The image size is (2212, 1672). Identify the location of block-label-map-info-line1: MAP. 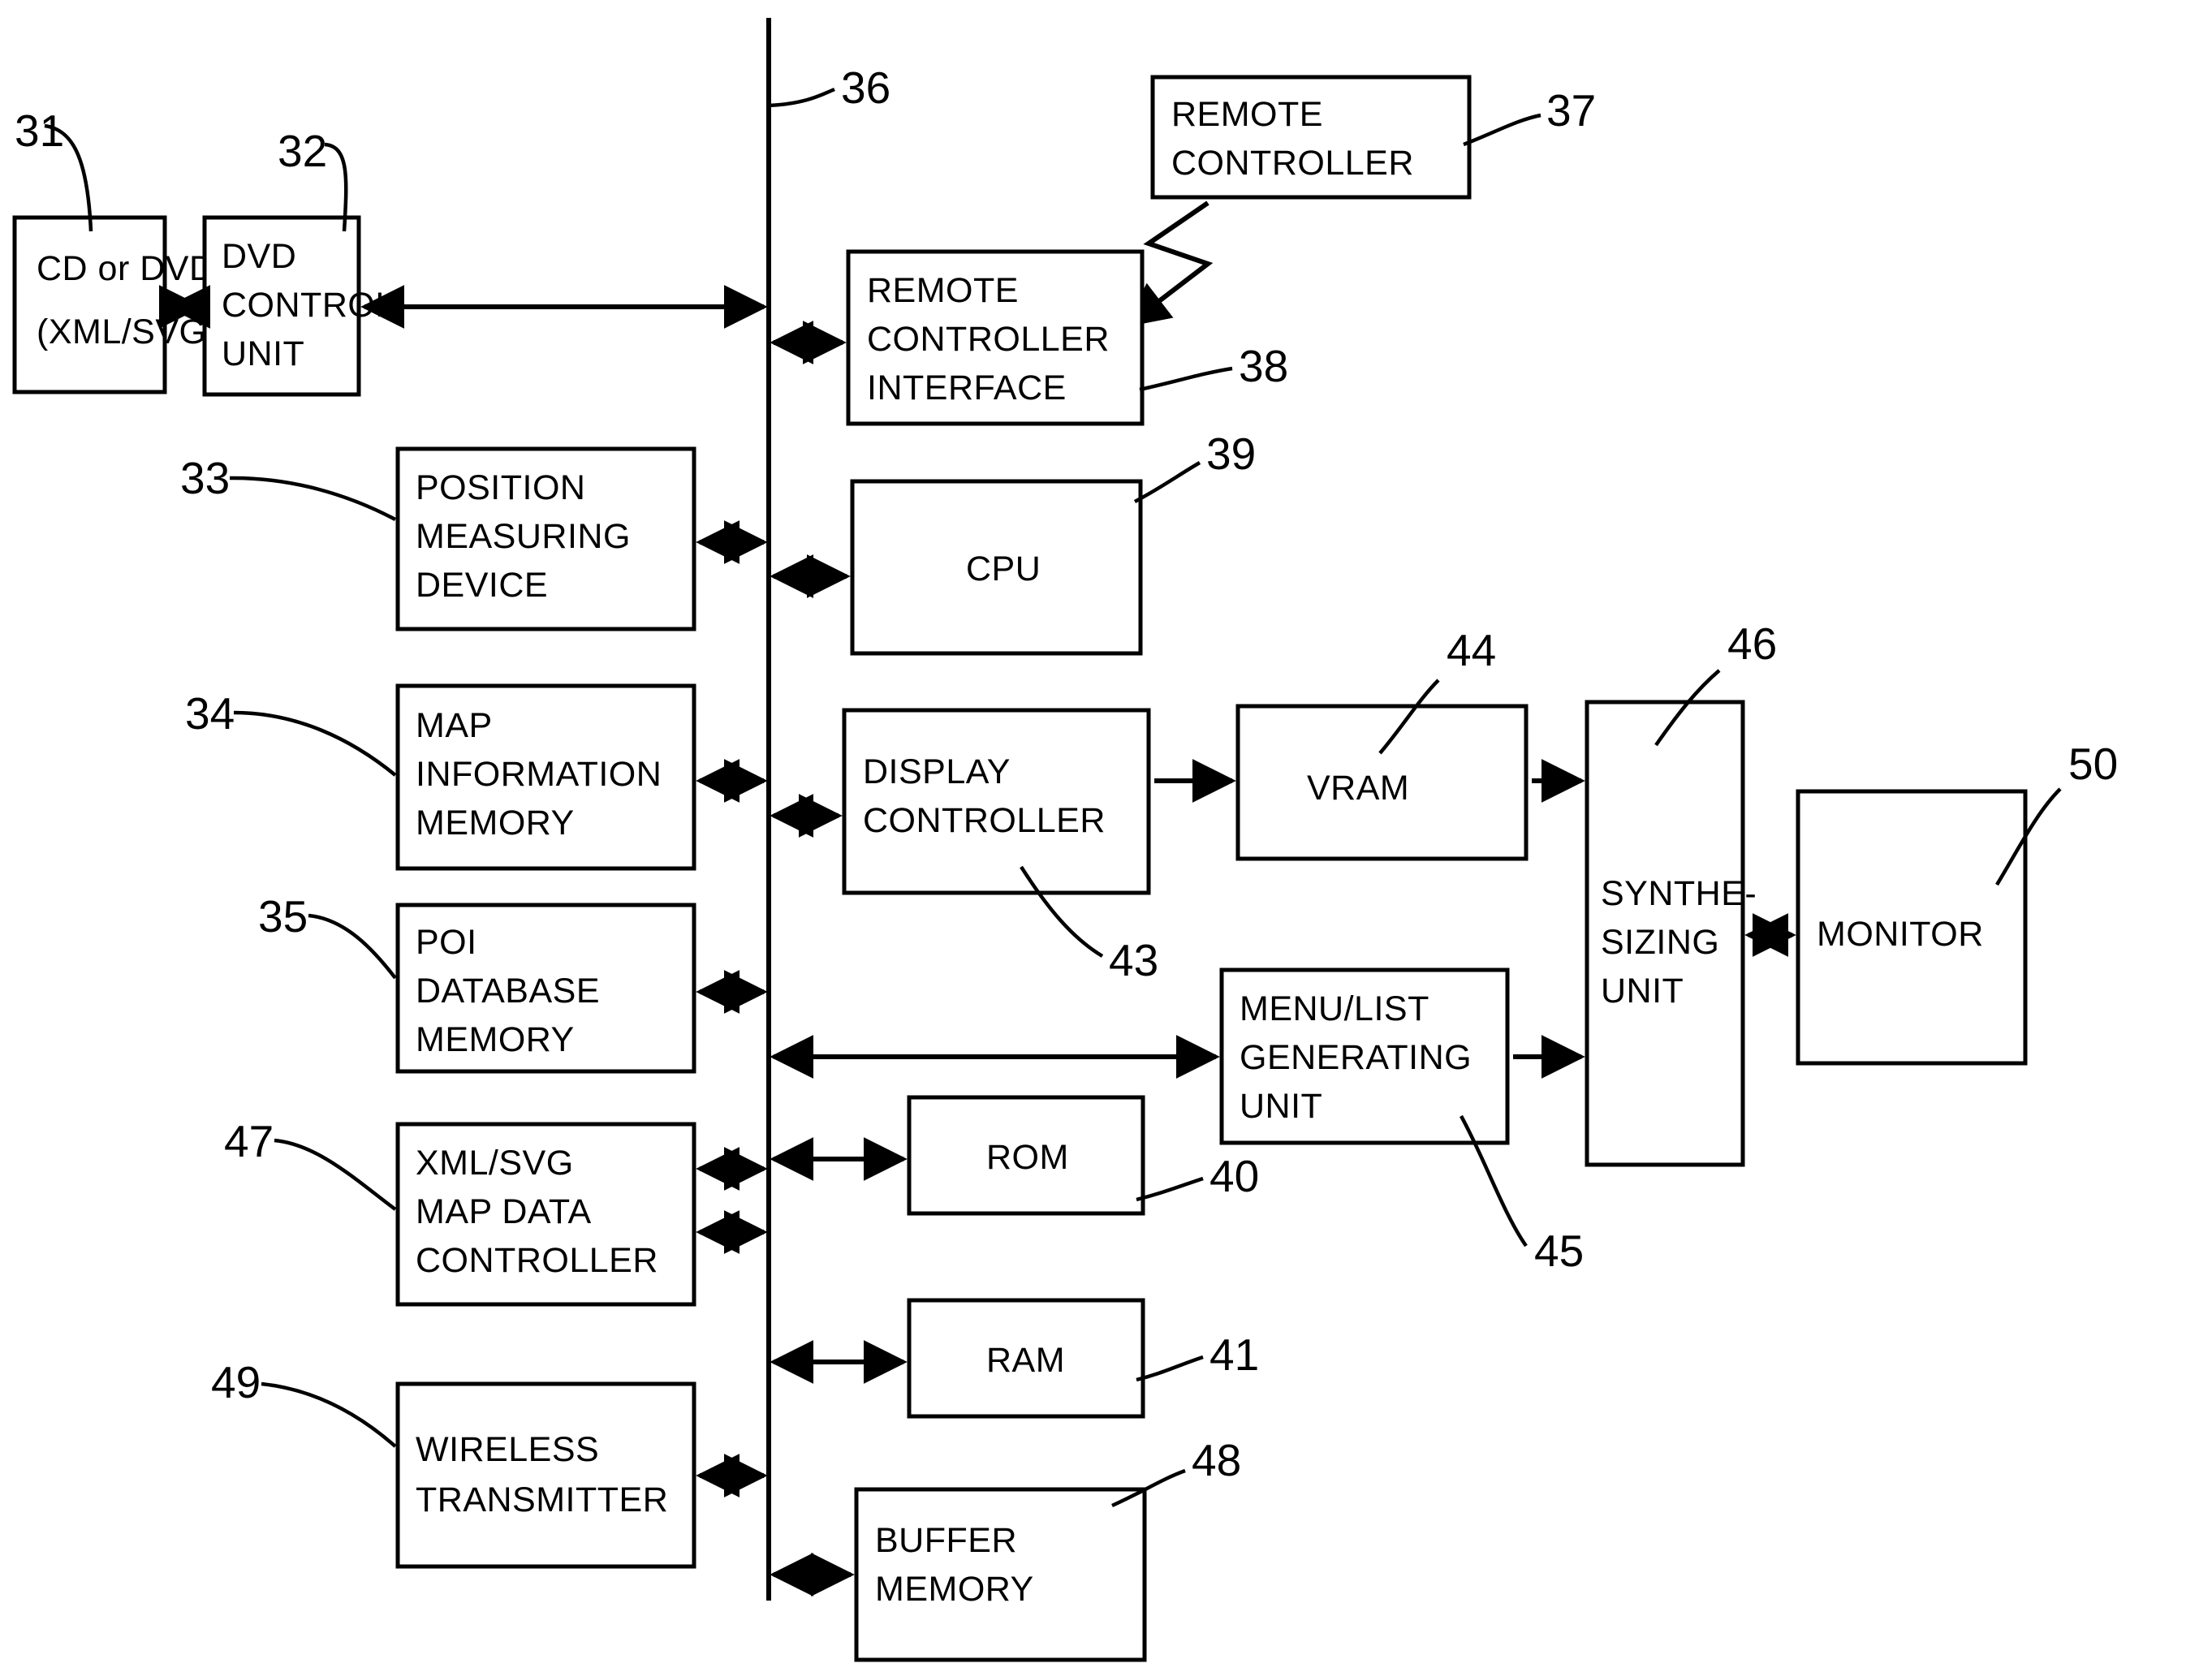
(455, 725).